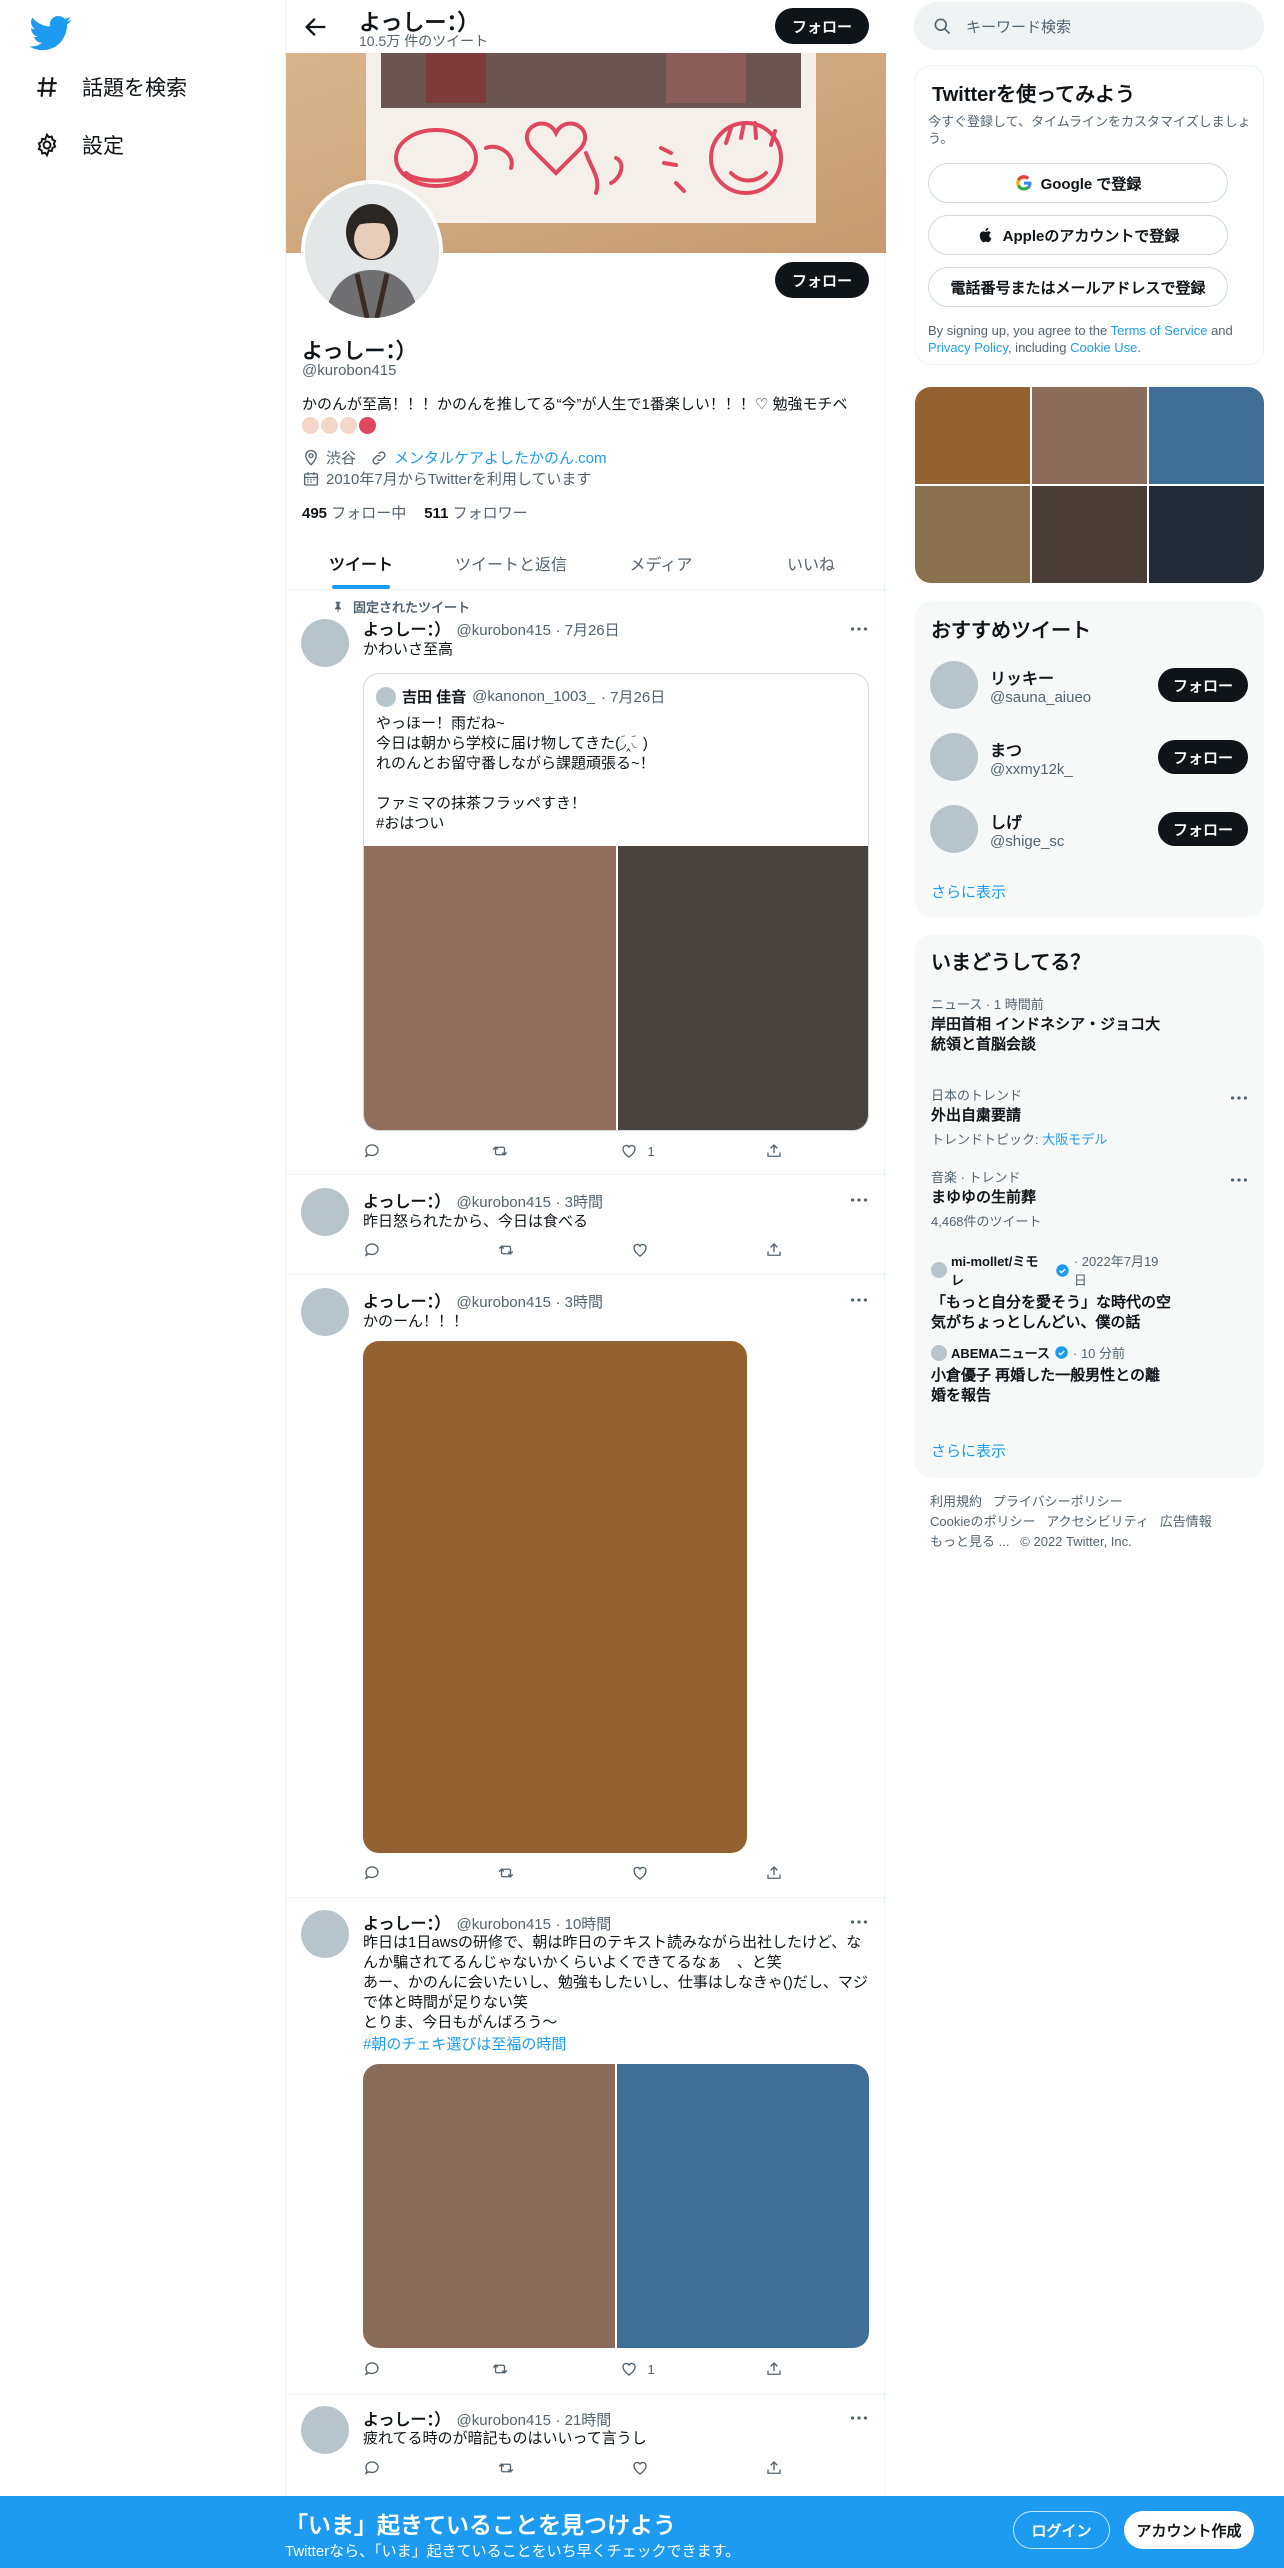 Image resolution: width=1284 pixels, height=2568 pixels. What do you see at coordinates (51, 33) in the screenshot?
I see `twitter-logo-icon` at bounding box center [51, 33].